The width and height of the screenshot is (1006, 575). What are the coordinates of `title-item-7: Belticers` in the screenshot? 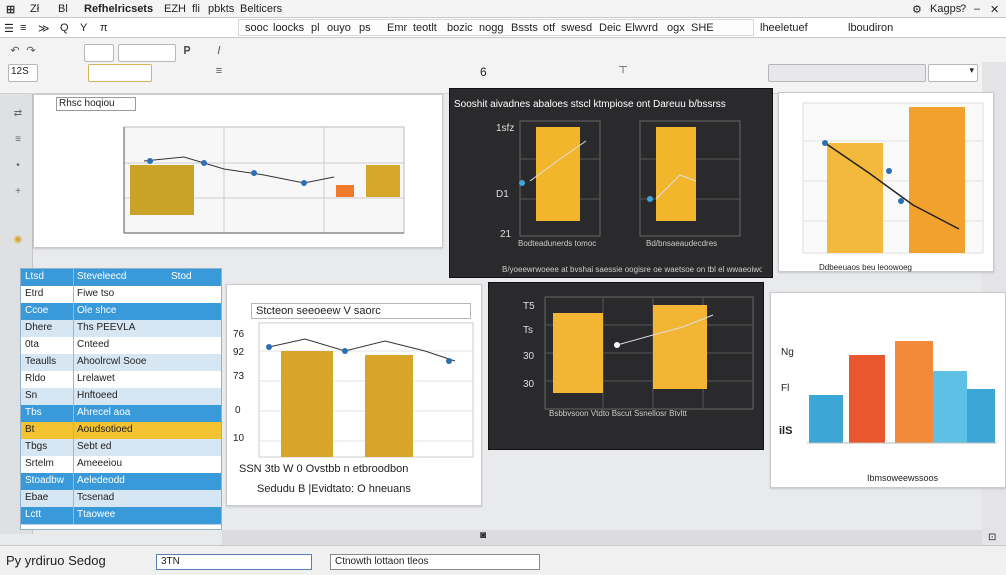 It's located at (261, 9).